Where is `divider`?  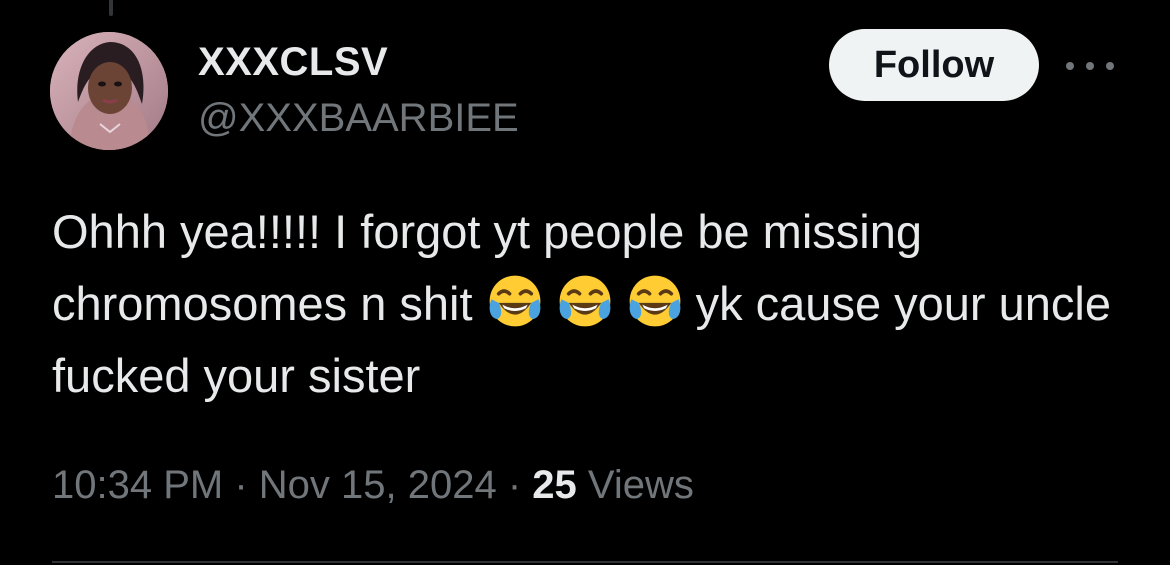
divider is located at coordinates (585, 562).